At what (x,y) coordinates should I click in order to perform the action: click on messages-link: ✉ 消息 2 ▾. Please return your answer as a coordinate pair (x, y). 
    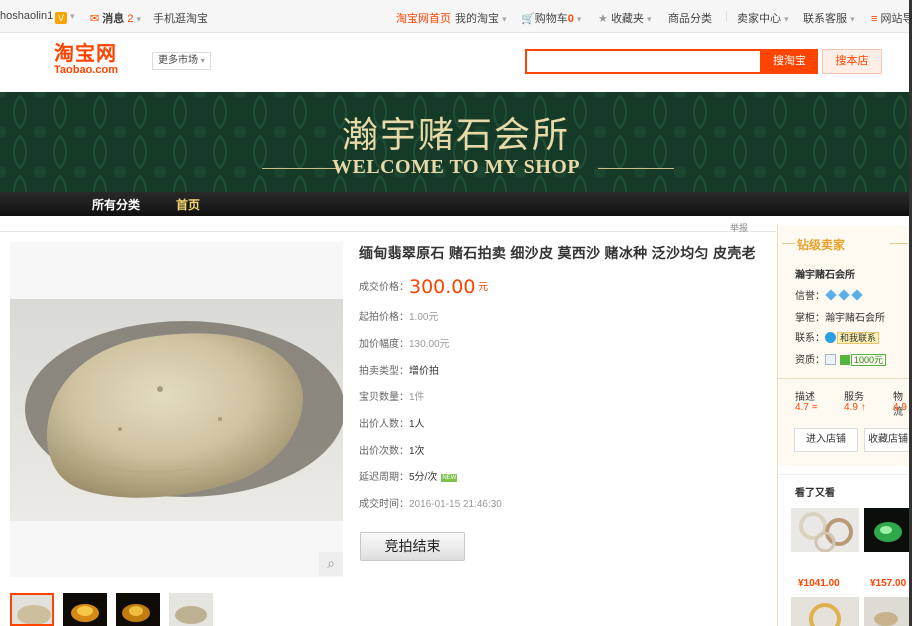
    Looking at the image, I should click on (115, 18).